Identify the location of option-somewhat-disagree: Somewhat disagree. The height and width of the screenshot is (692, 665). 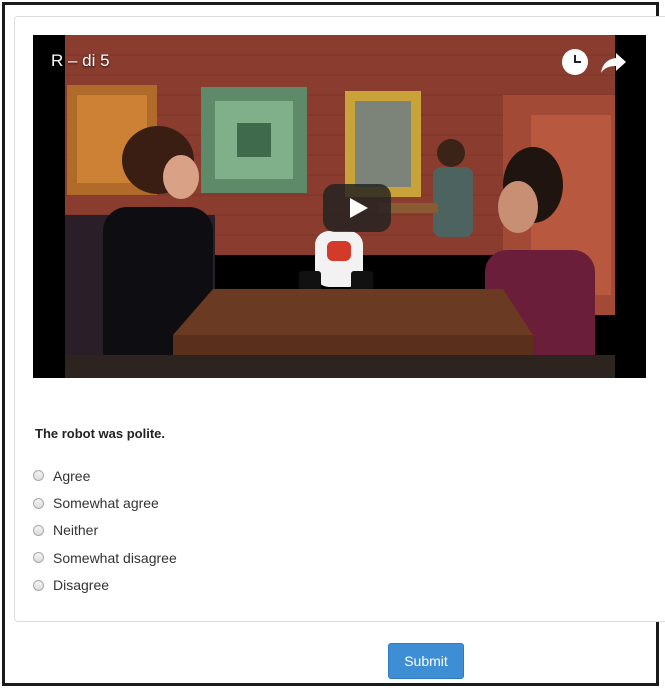
(105, 557).